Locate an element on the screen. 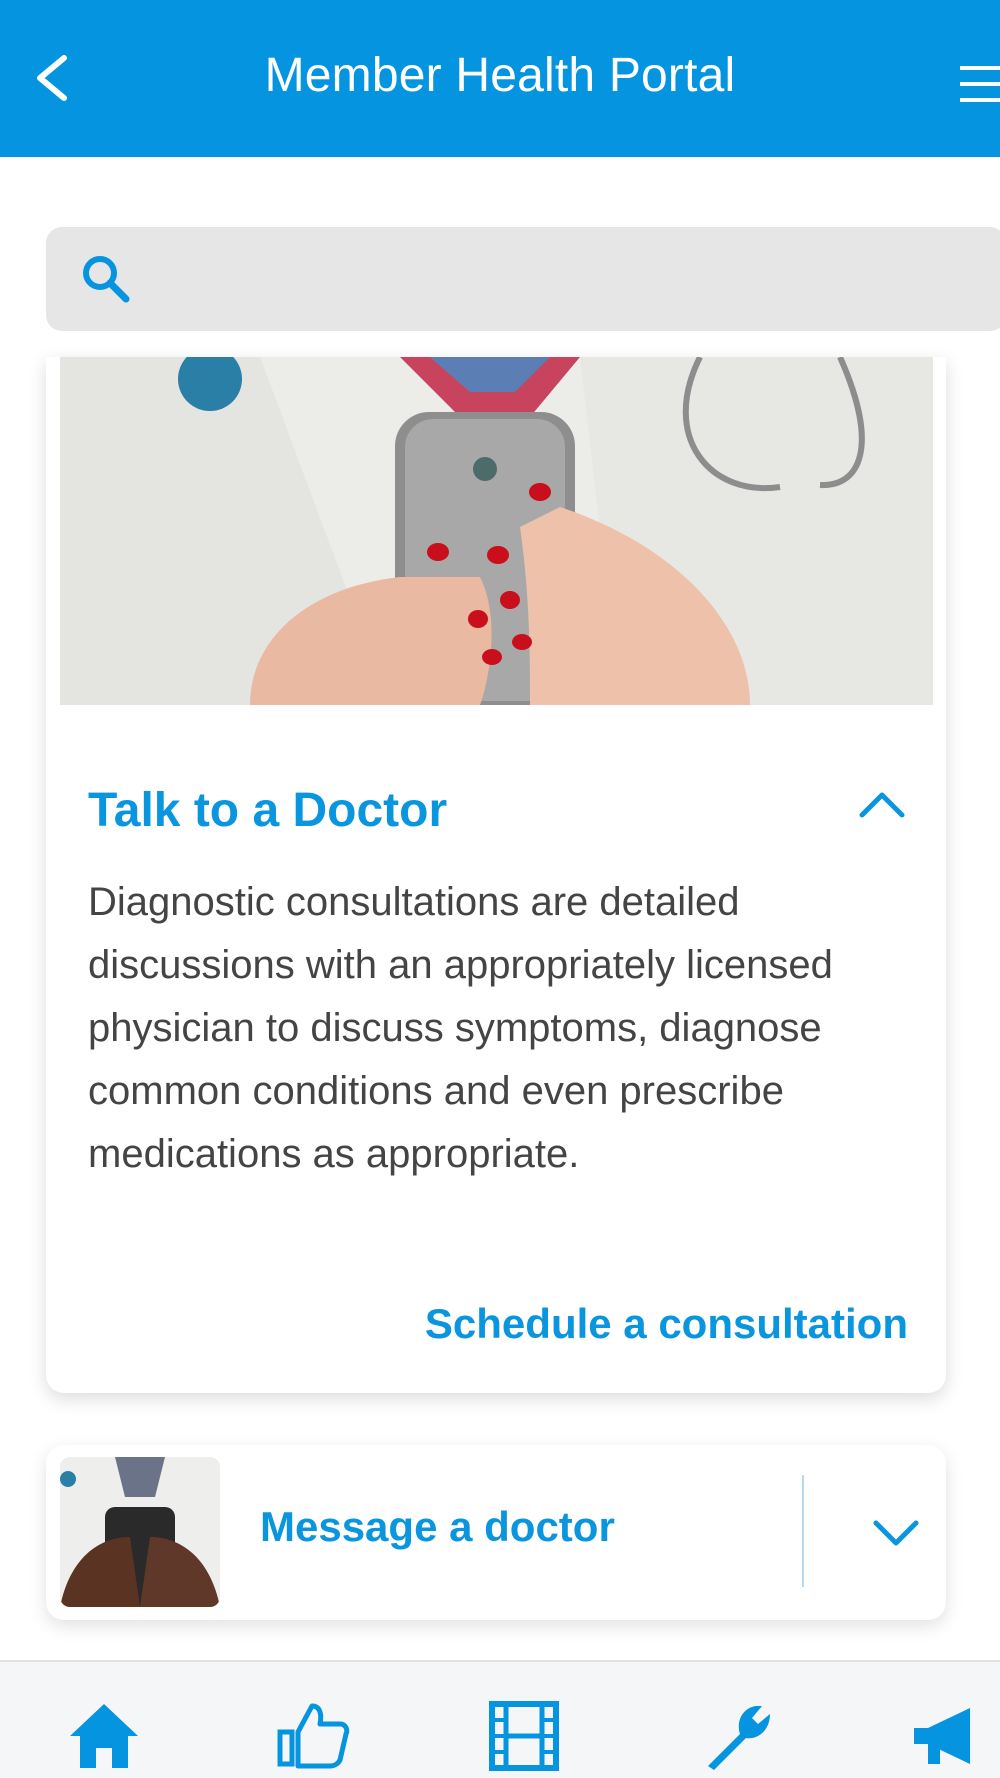  search-icon is located at coordinates (106, 279).